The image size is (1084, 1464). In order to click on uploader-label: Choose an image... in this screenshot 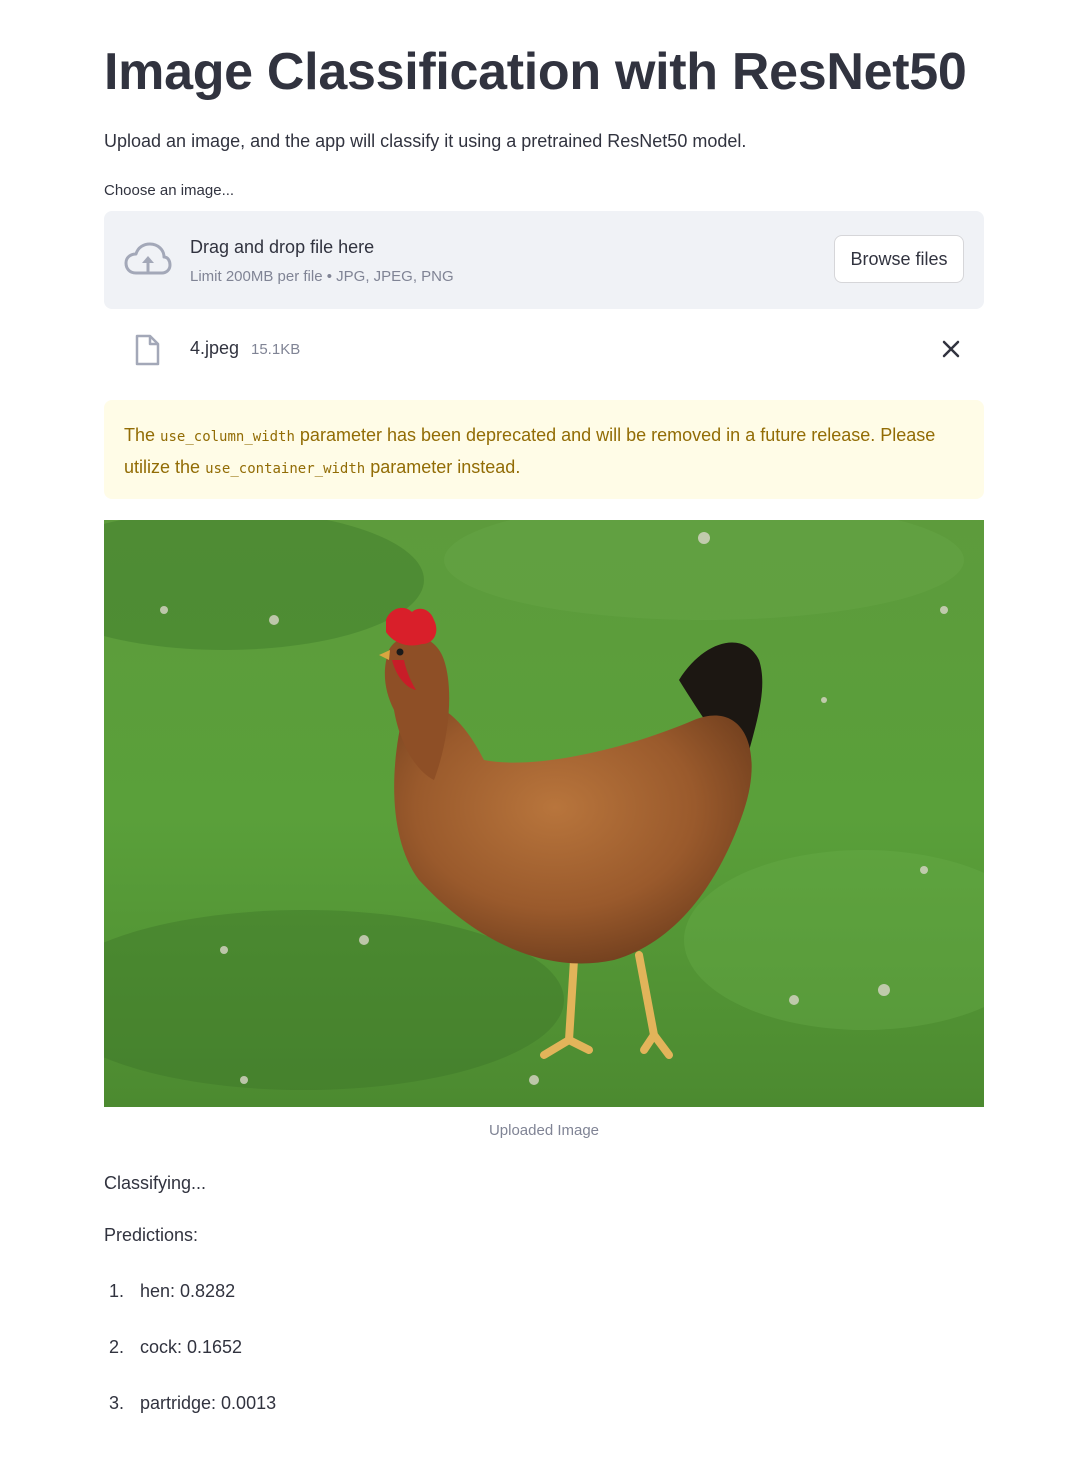, I will do `click(169, 190)`.